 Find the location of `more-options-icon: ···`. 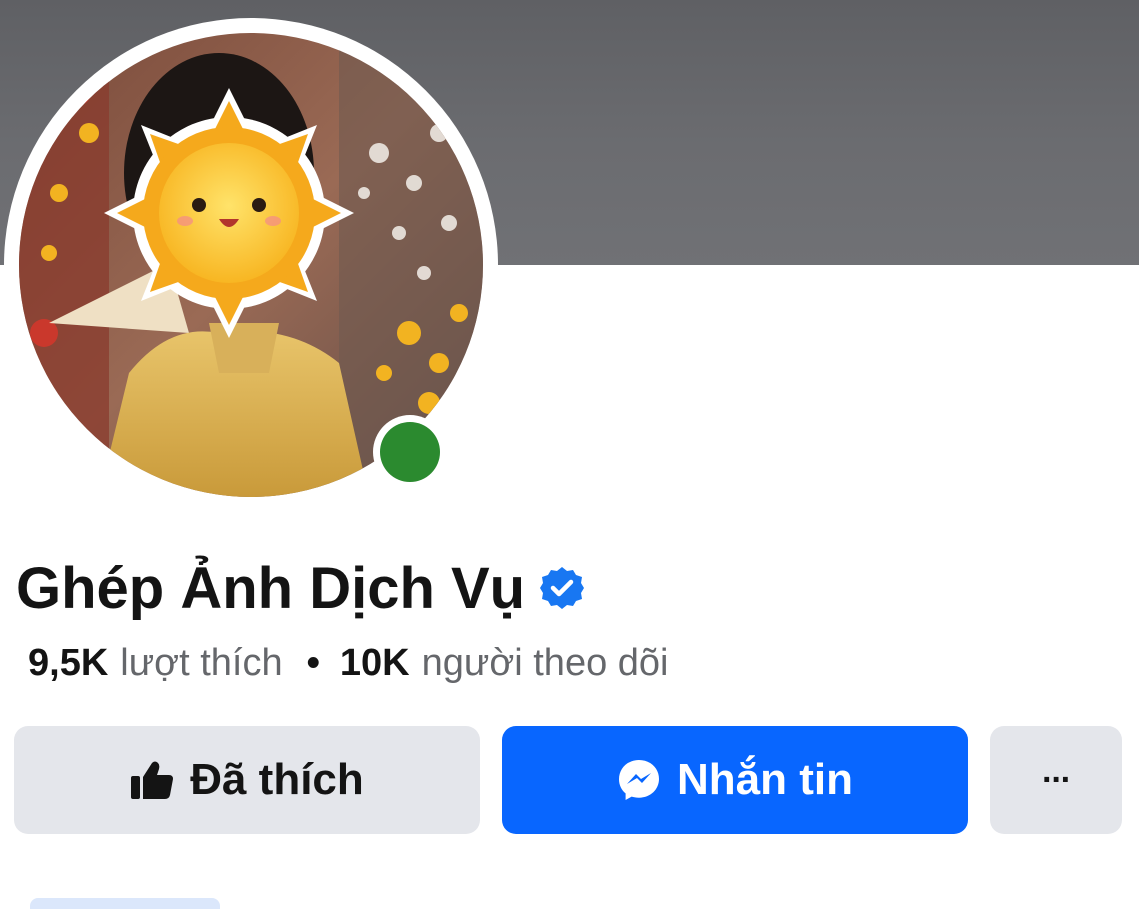

more-options-icon: ··· is located at coordinates (1057, 779).